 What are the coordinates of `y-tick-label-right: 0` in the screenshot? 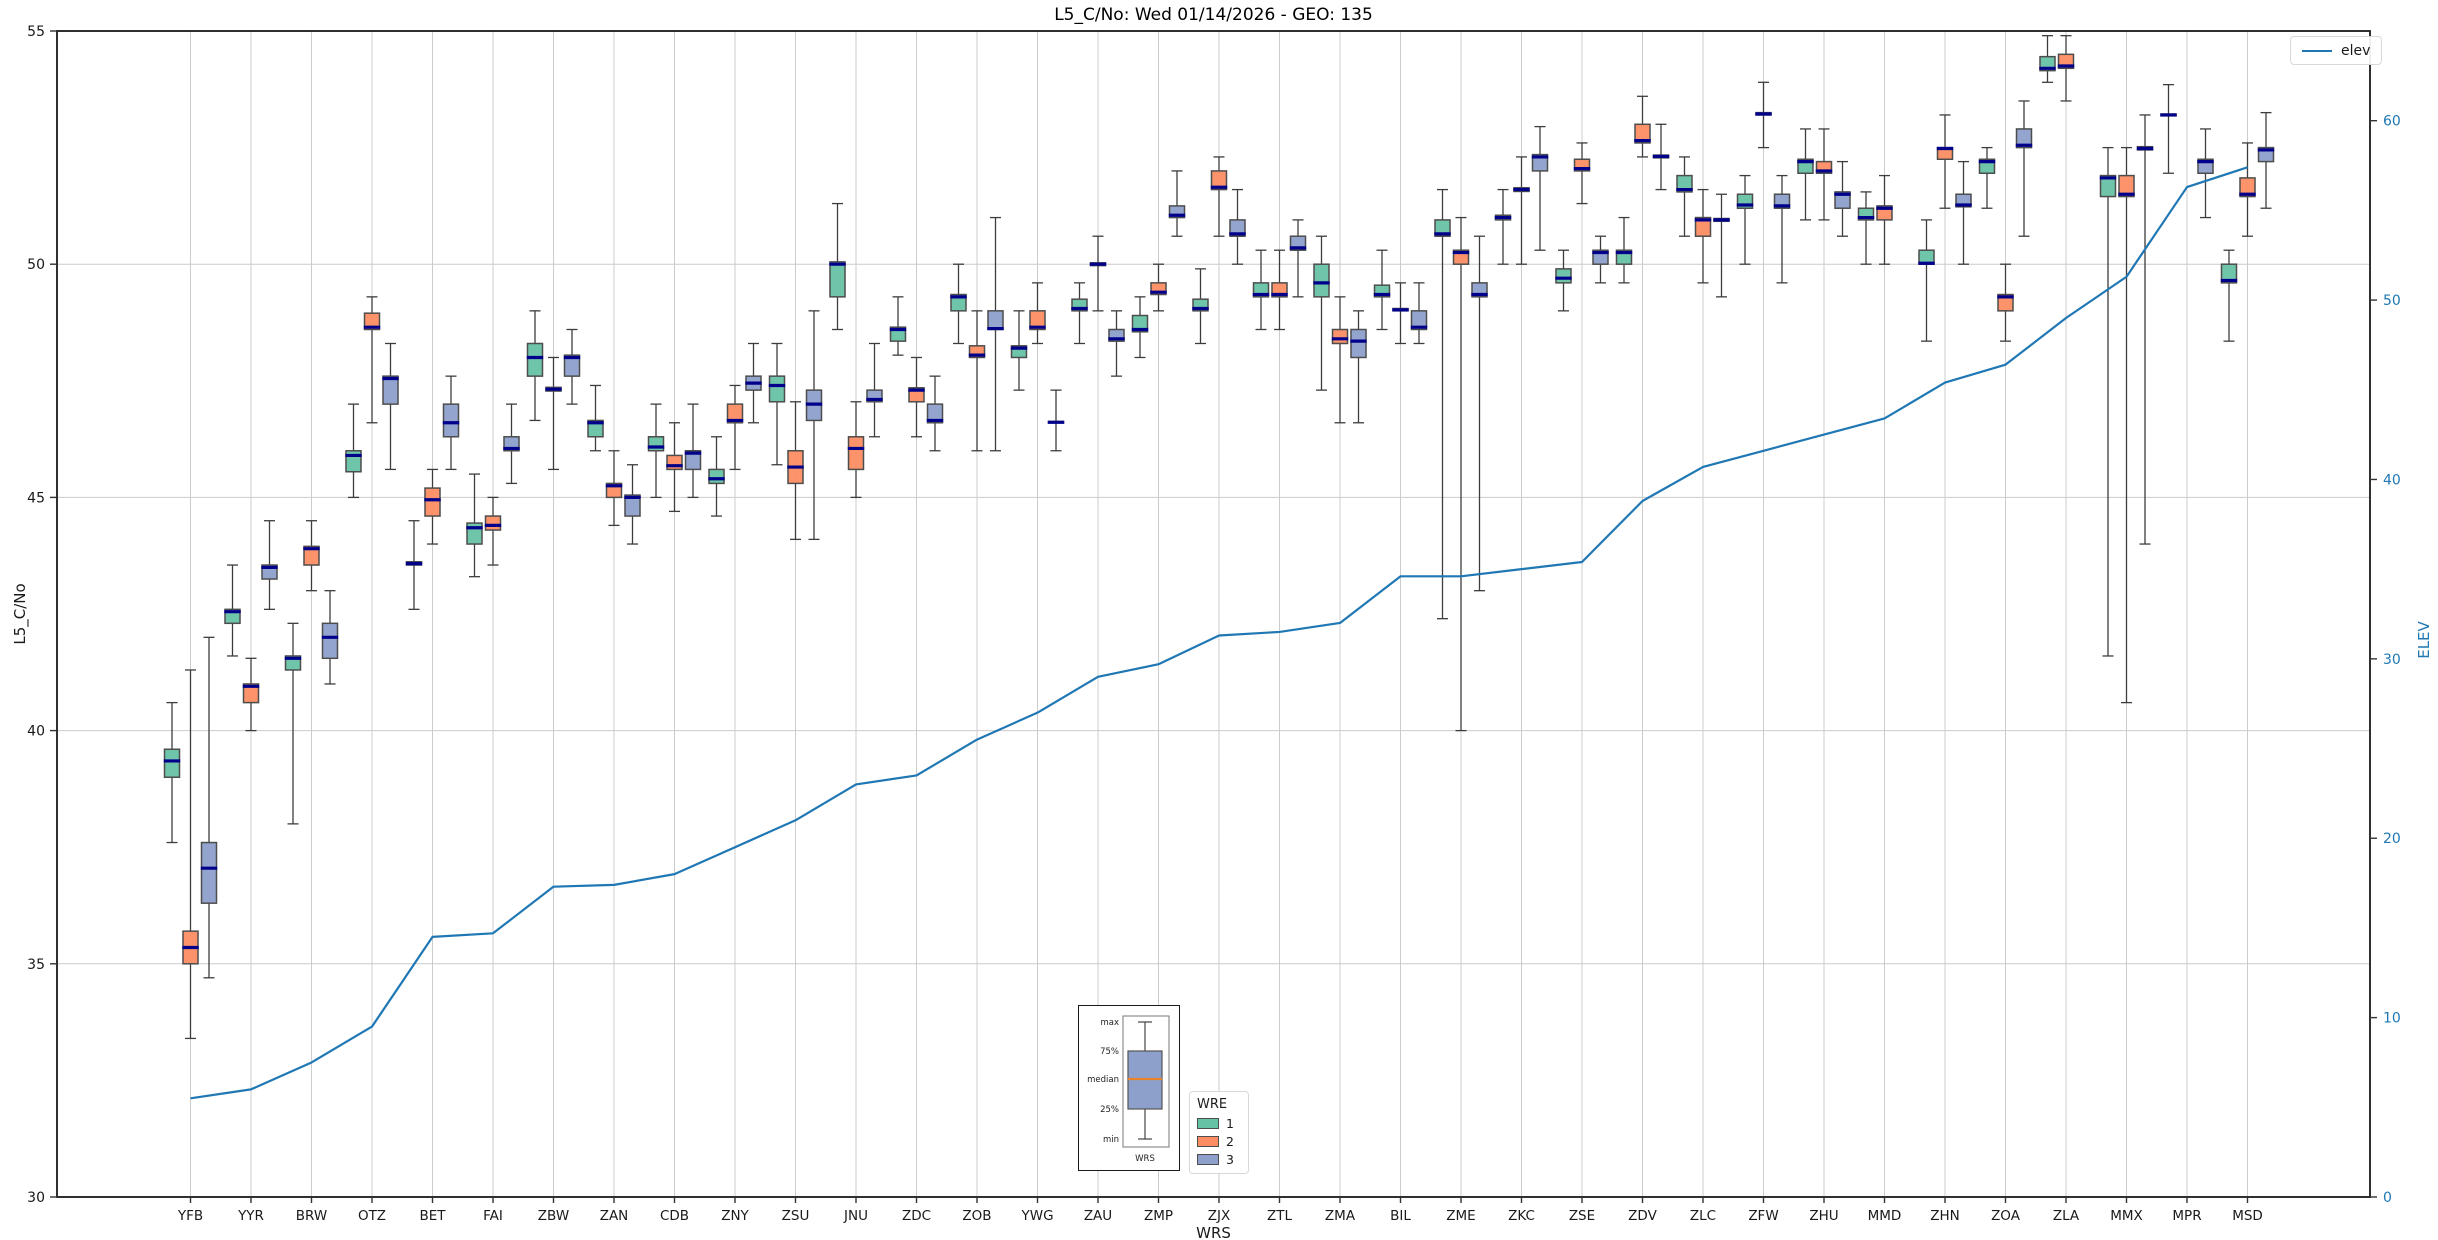 It's located at (2387, 1198).